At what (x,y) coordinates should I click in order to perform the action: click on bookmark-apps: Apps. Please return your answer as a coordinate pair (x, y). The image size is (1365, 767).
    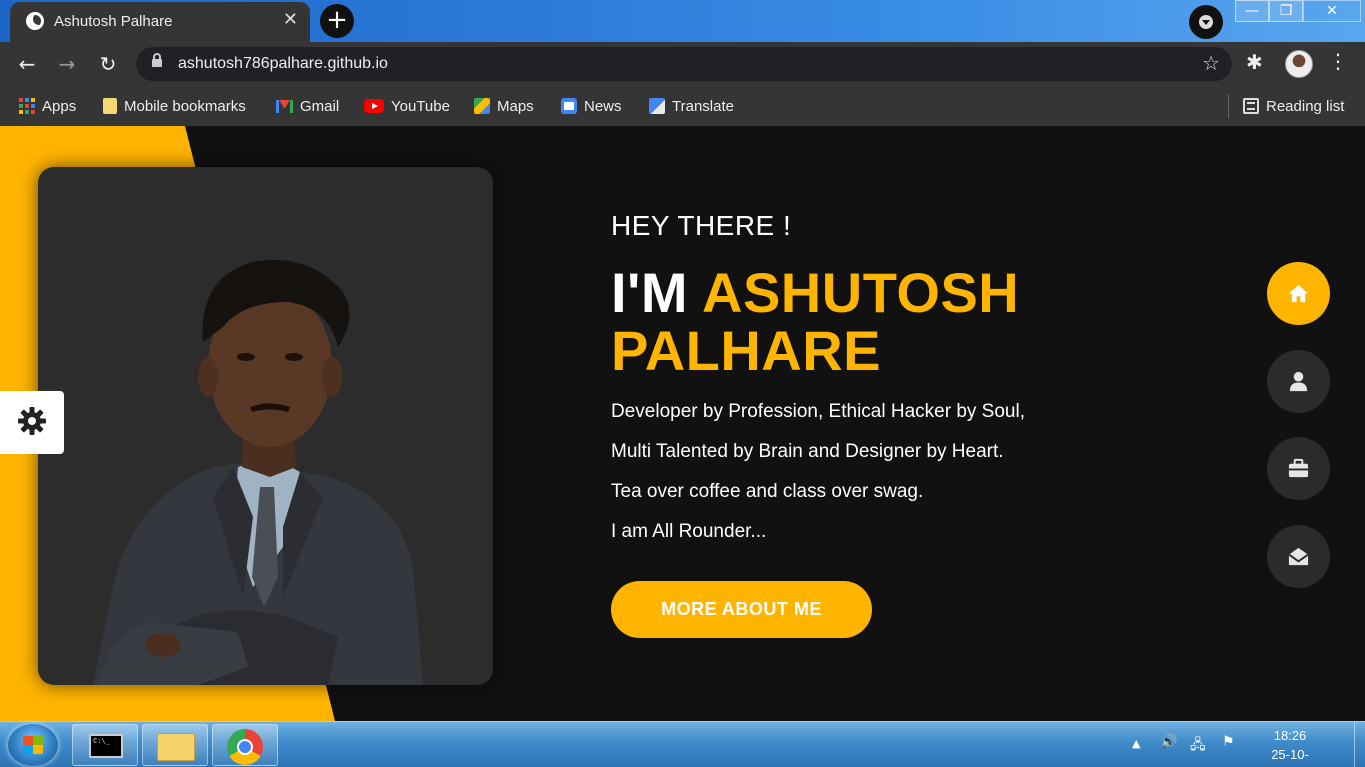
    Looking at the image, I should click on (47, 106).